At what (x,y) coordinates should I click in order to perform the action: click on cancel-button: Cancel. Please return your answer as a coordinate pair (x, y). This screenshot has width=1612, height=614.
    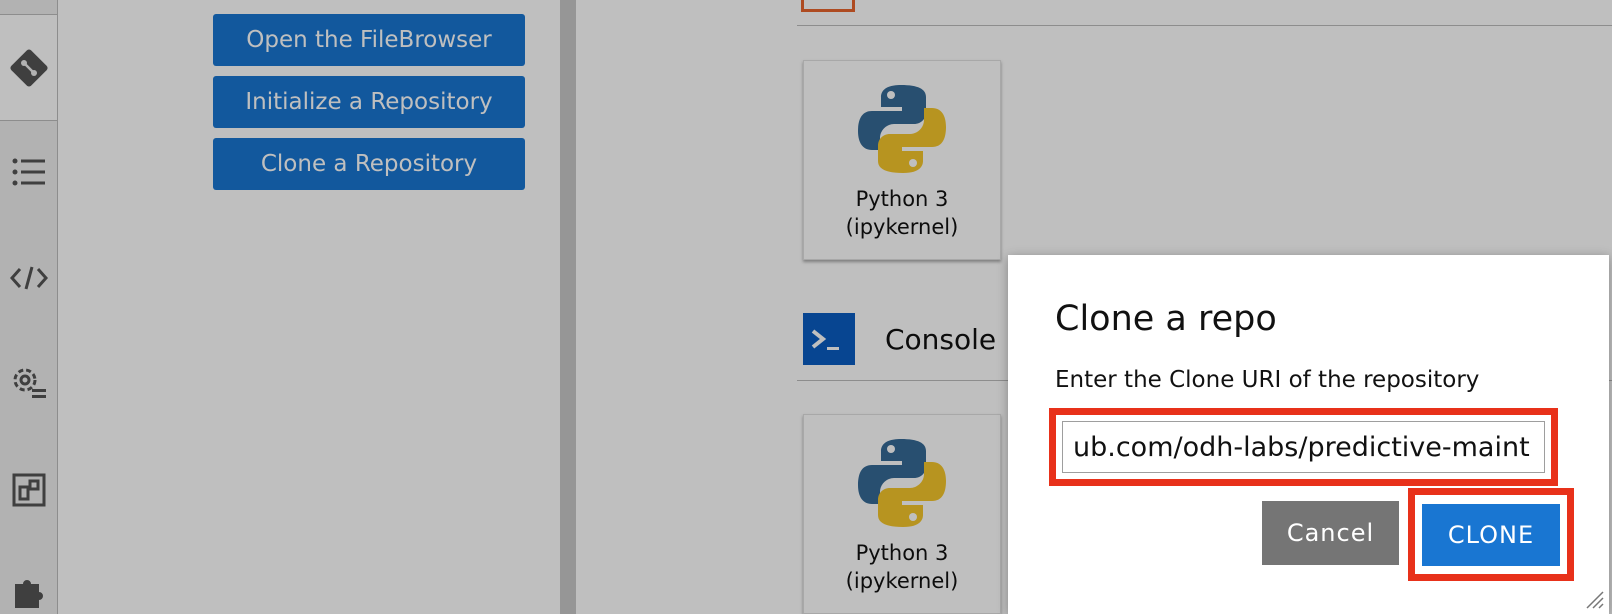
    Looking at the image, I should click on (1330, 533).